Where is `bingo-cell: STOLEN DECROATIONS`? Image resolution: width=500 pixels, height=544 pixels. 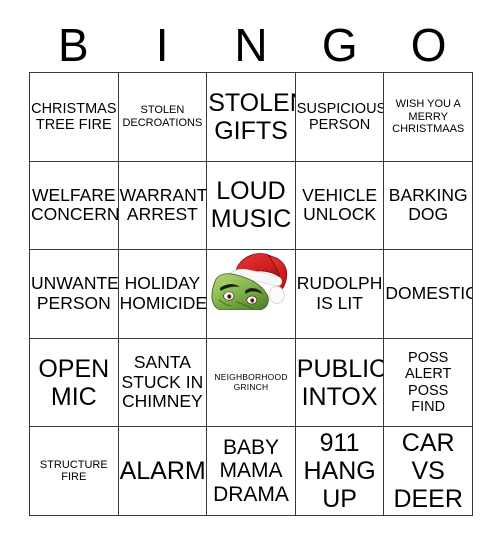 bingo-cell: STOLEN DECROATIONS is located at coordinates (163, 117).